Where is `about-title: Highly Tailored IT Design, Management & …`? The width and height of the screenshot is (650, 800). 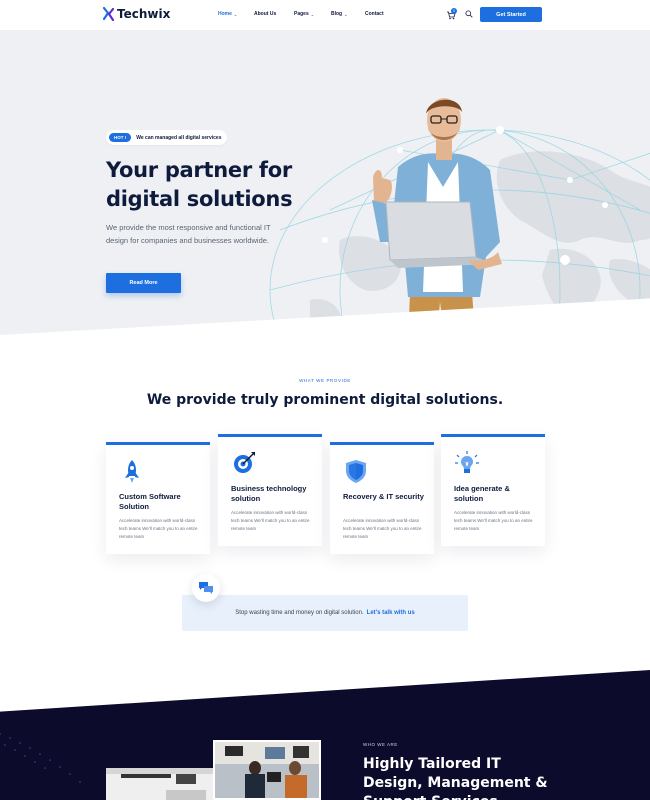
about-title: Highly Tailored IT Design, Management & … is located at coordinates (455, 778).